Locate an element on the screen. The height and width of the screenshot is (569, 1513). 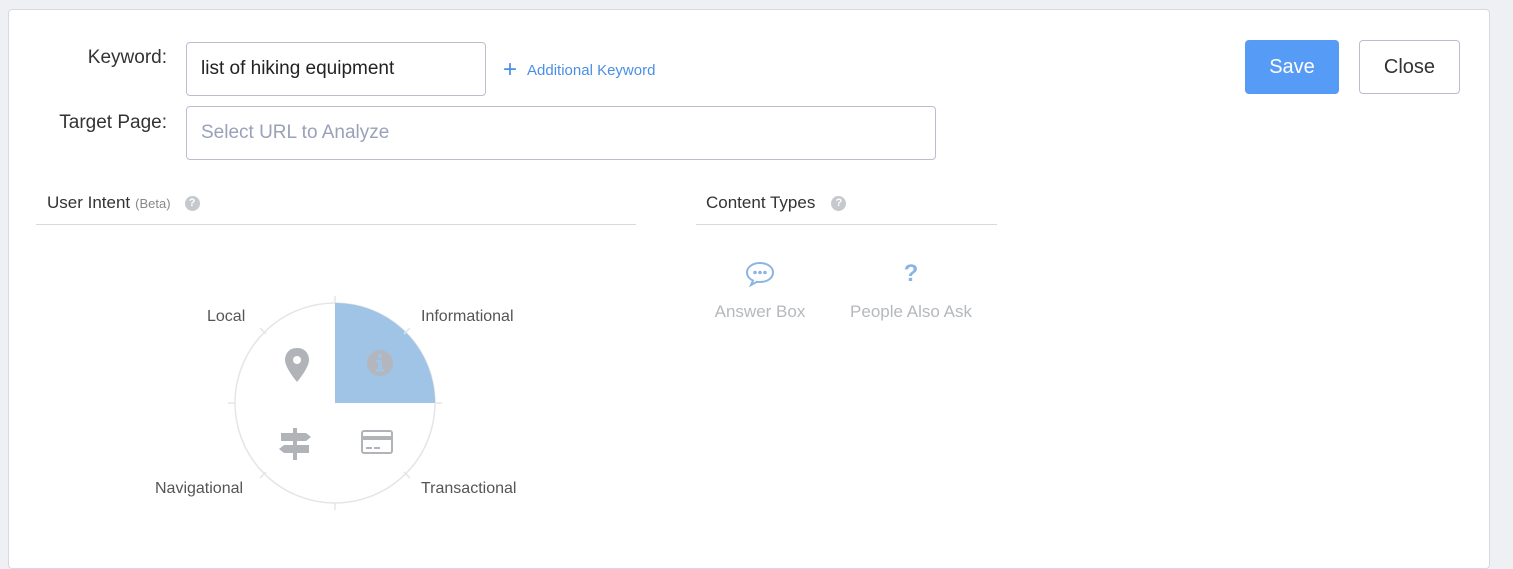
local-label: Local is located at coordinates (226, 316).